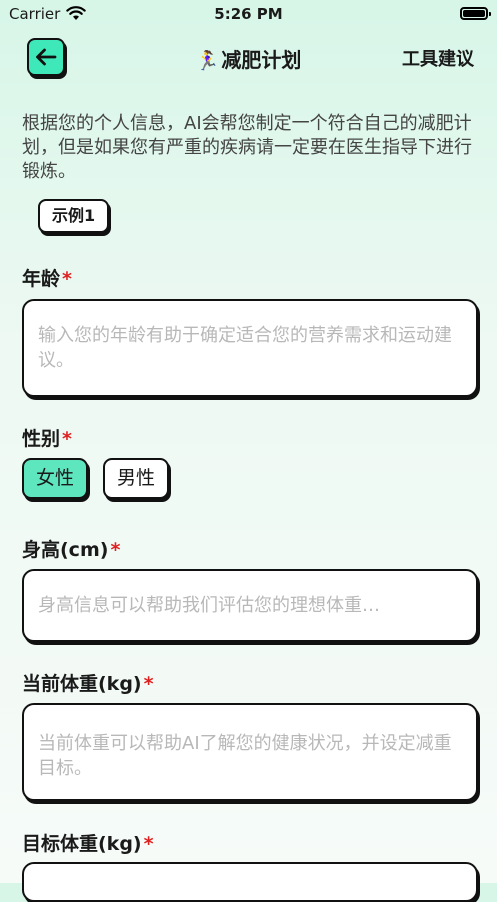  I want to click on status-bar: Carrier 5:26 PM, so click(248, 15).